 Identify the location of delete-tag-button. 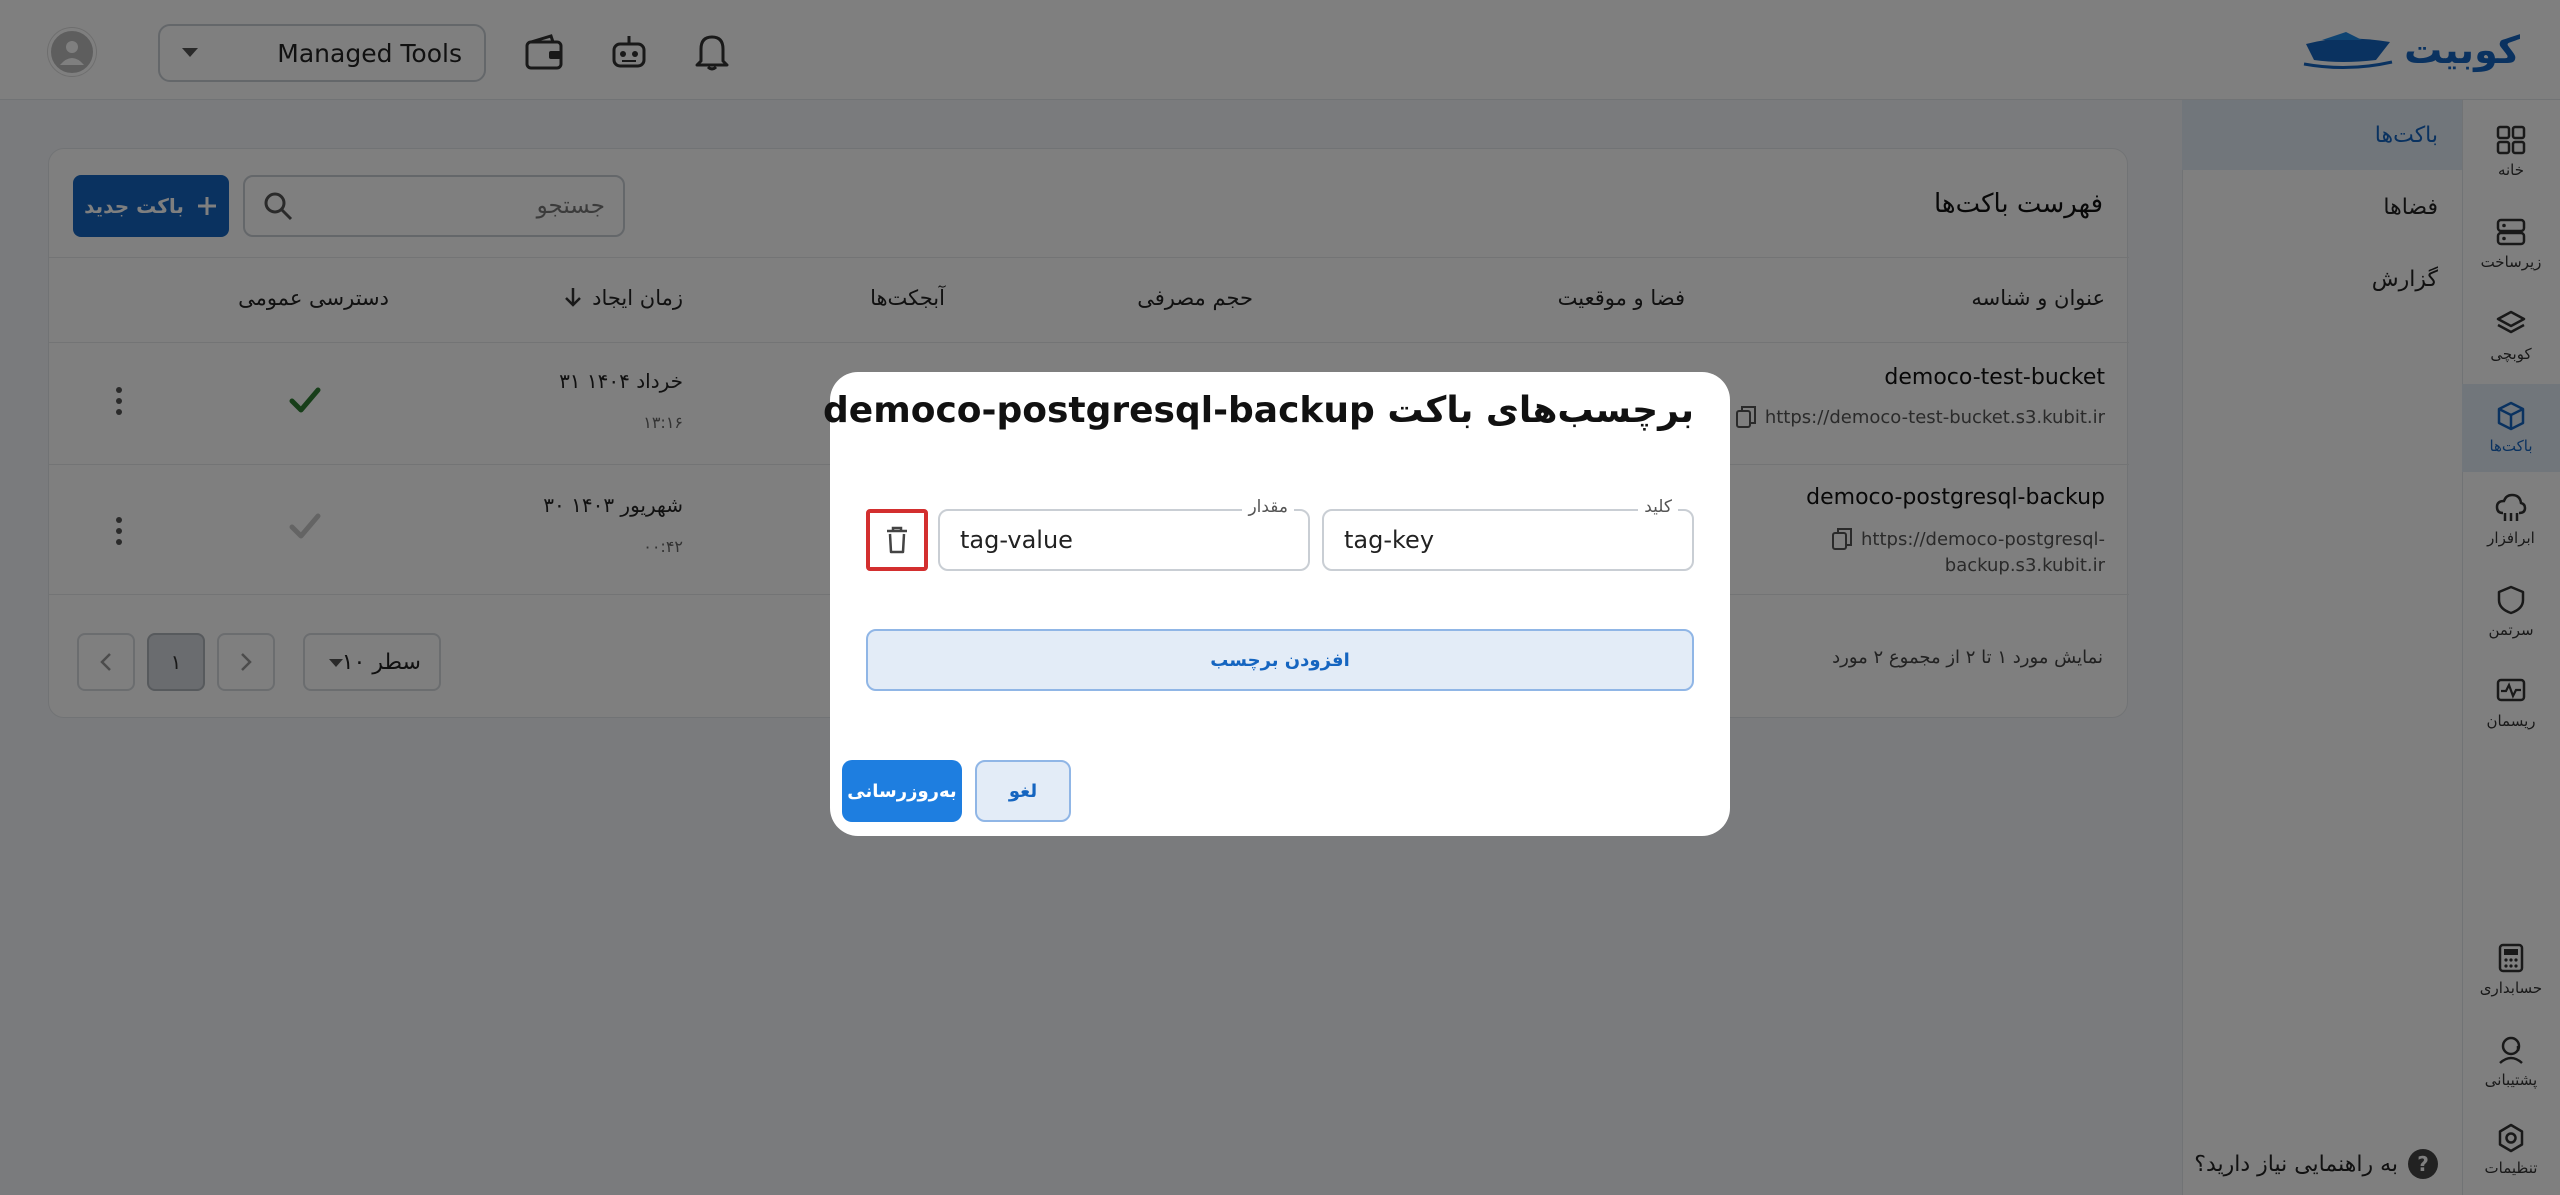
(897, 540).